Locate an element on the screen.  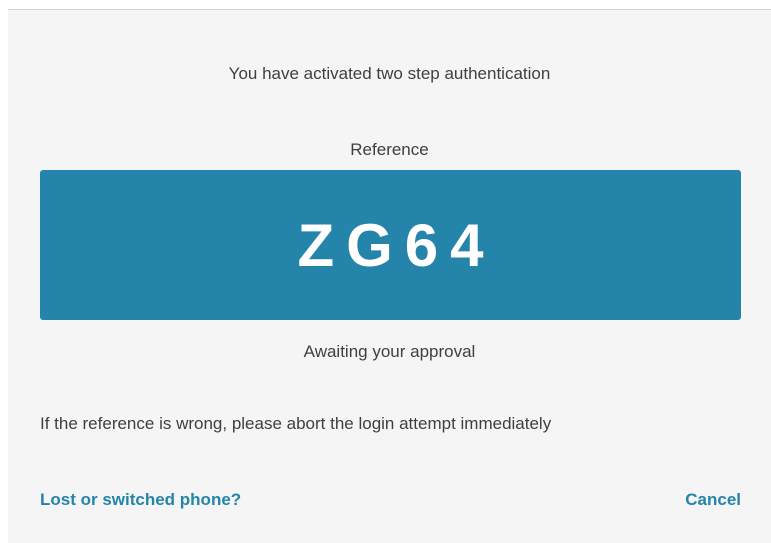
reference-label: Reference is located at coordinates (389, 149).